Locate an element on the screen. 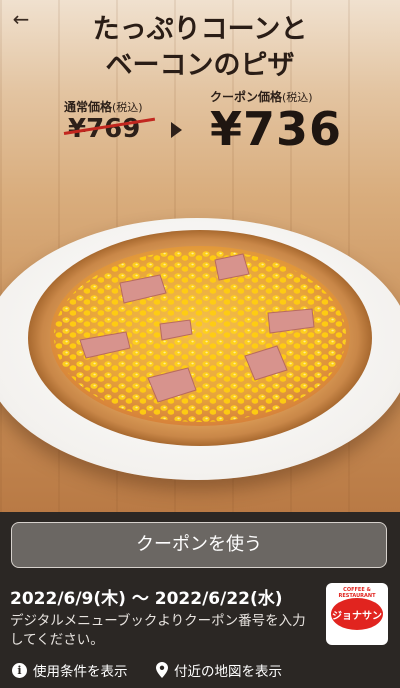 The width and height of the screenshot is (400, 688). map-link-label: 付近の地図を表示 is located at coordinates (228, 672).